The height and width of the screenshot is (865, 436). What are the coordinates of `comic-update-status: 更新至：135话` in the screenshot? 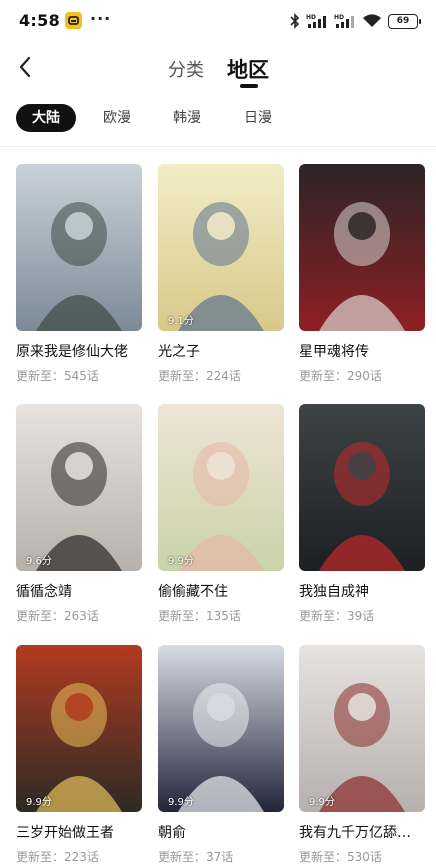 It's located at (199, 616).